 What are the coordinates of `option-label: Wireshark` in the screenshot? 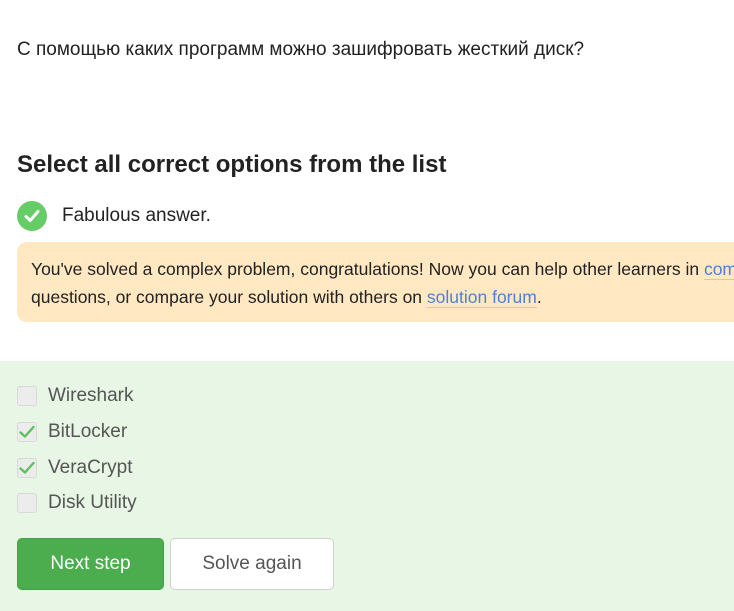 It's located at (91, 395).